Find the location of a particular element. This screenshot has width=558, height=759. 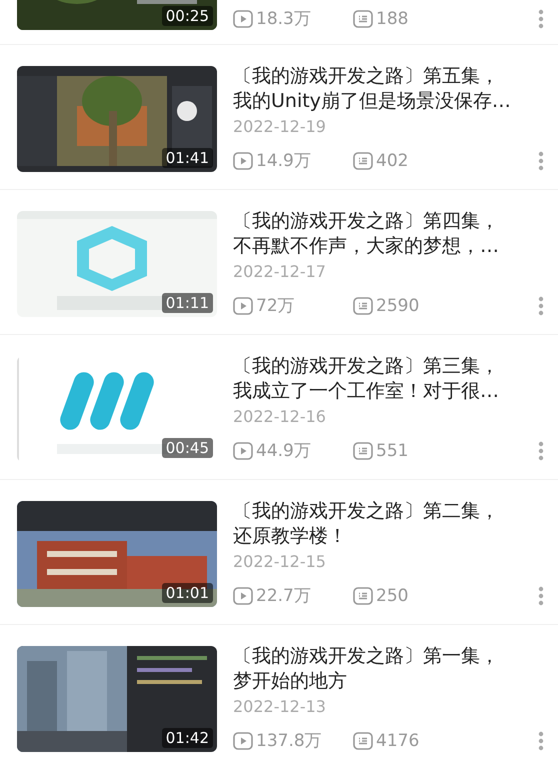

upload-date: 2022-12-16 is located at coordinates (280, 416).